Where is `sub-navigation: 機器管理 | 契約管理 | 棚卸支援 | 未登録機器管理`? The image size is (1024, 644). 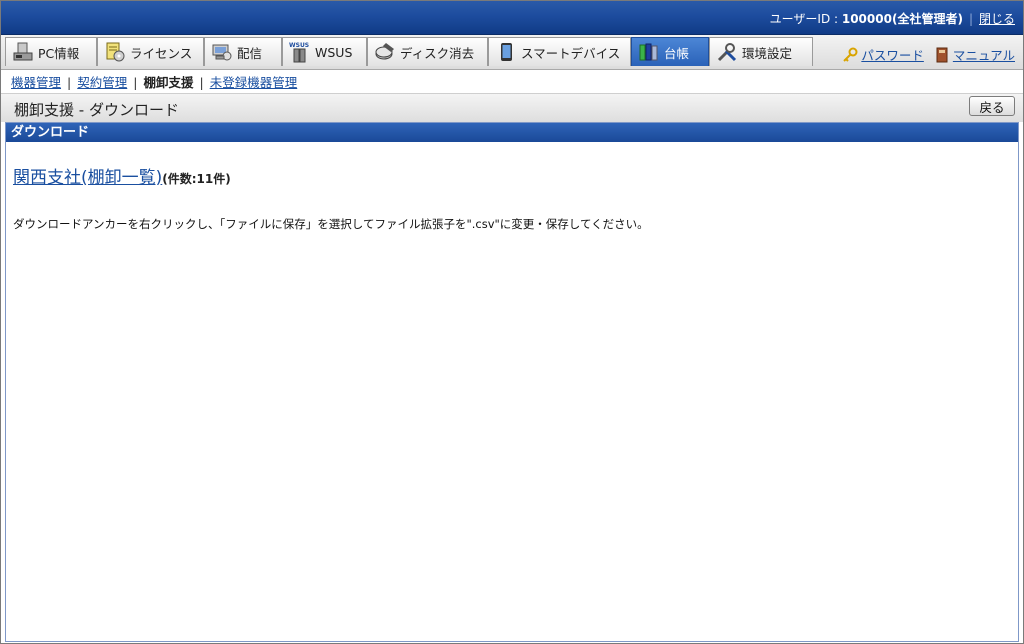
sub-navigation: 機器管理 | 契約管理 | 棚卸支援 | 未登録機器管理 is located at coordinates (154, 81).